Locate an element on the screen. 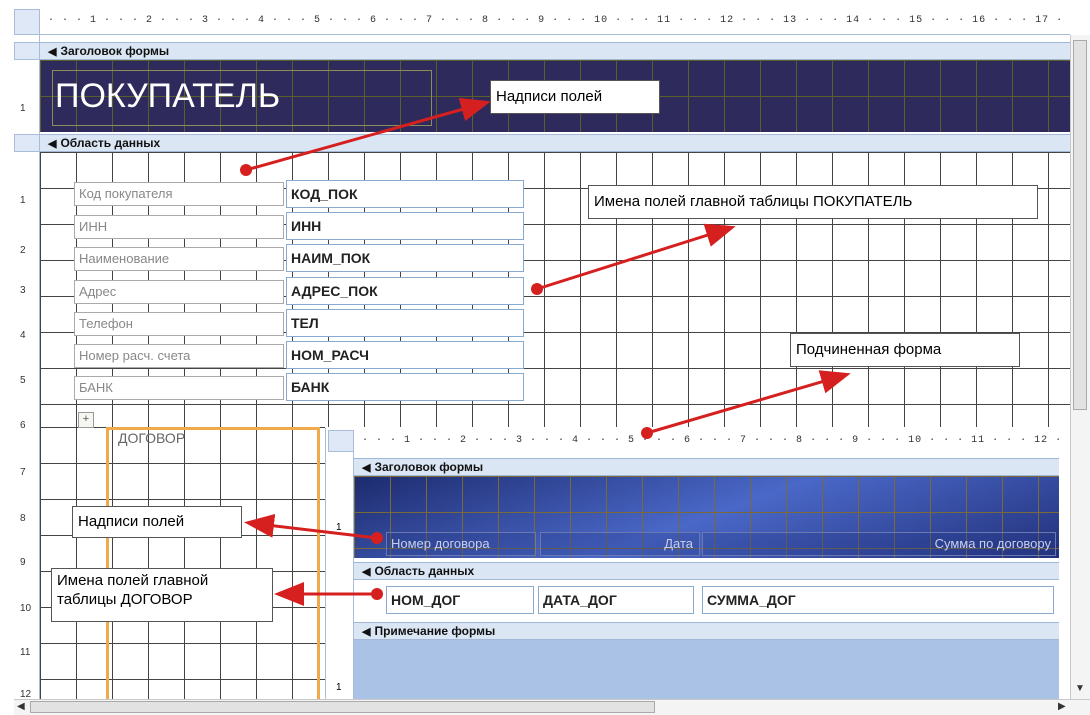  ruler-number: 6 is located at coordinates (23, 425).